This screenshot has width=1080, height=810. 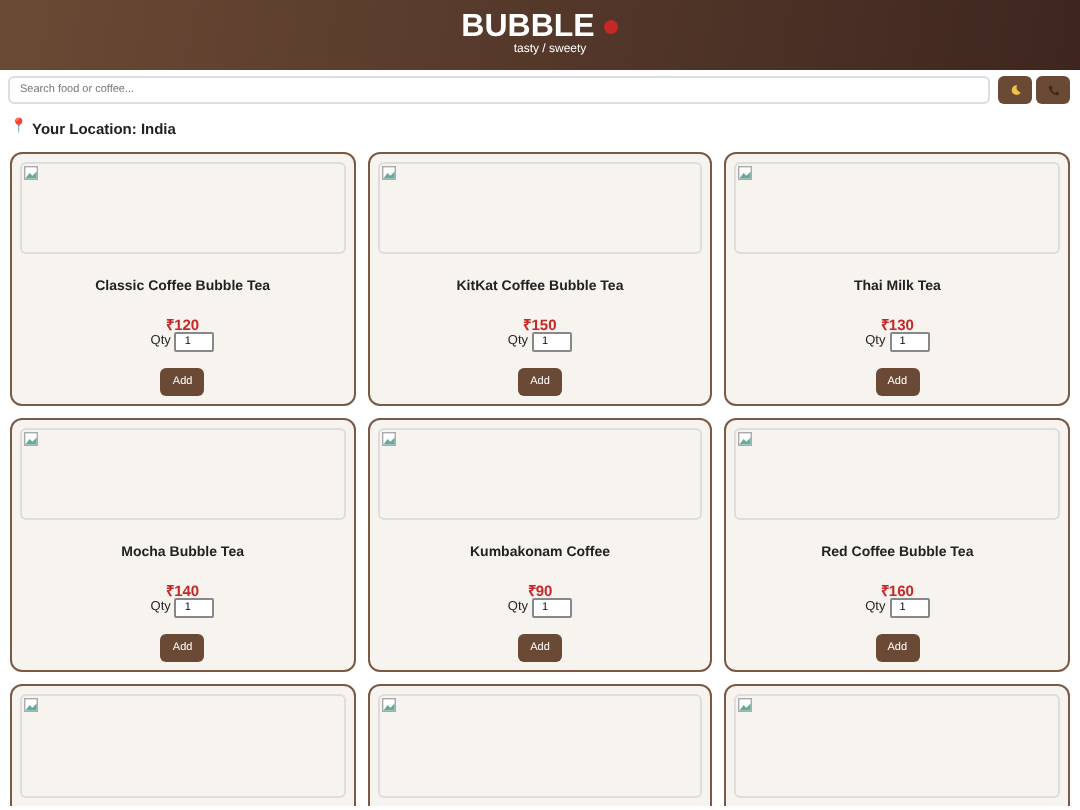 I want to click on phone-button, so click(x=1053, y=90).